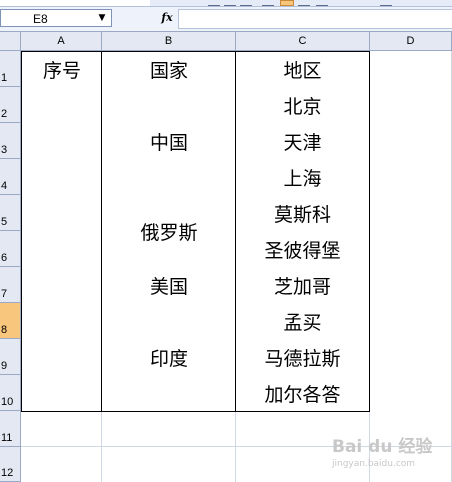  I want to click on fx-label: fx, so click(167, 17).